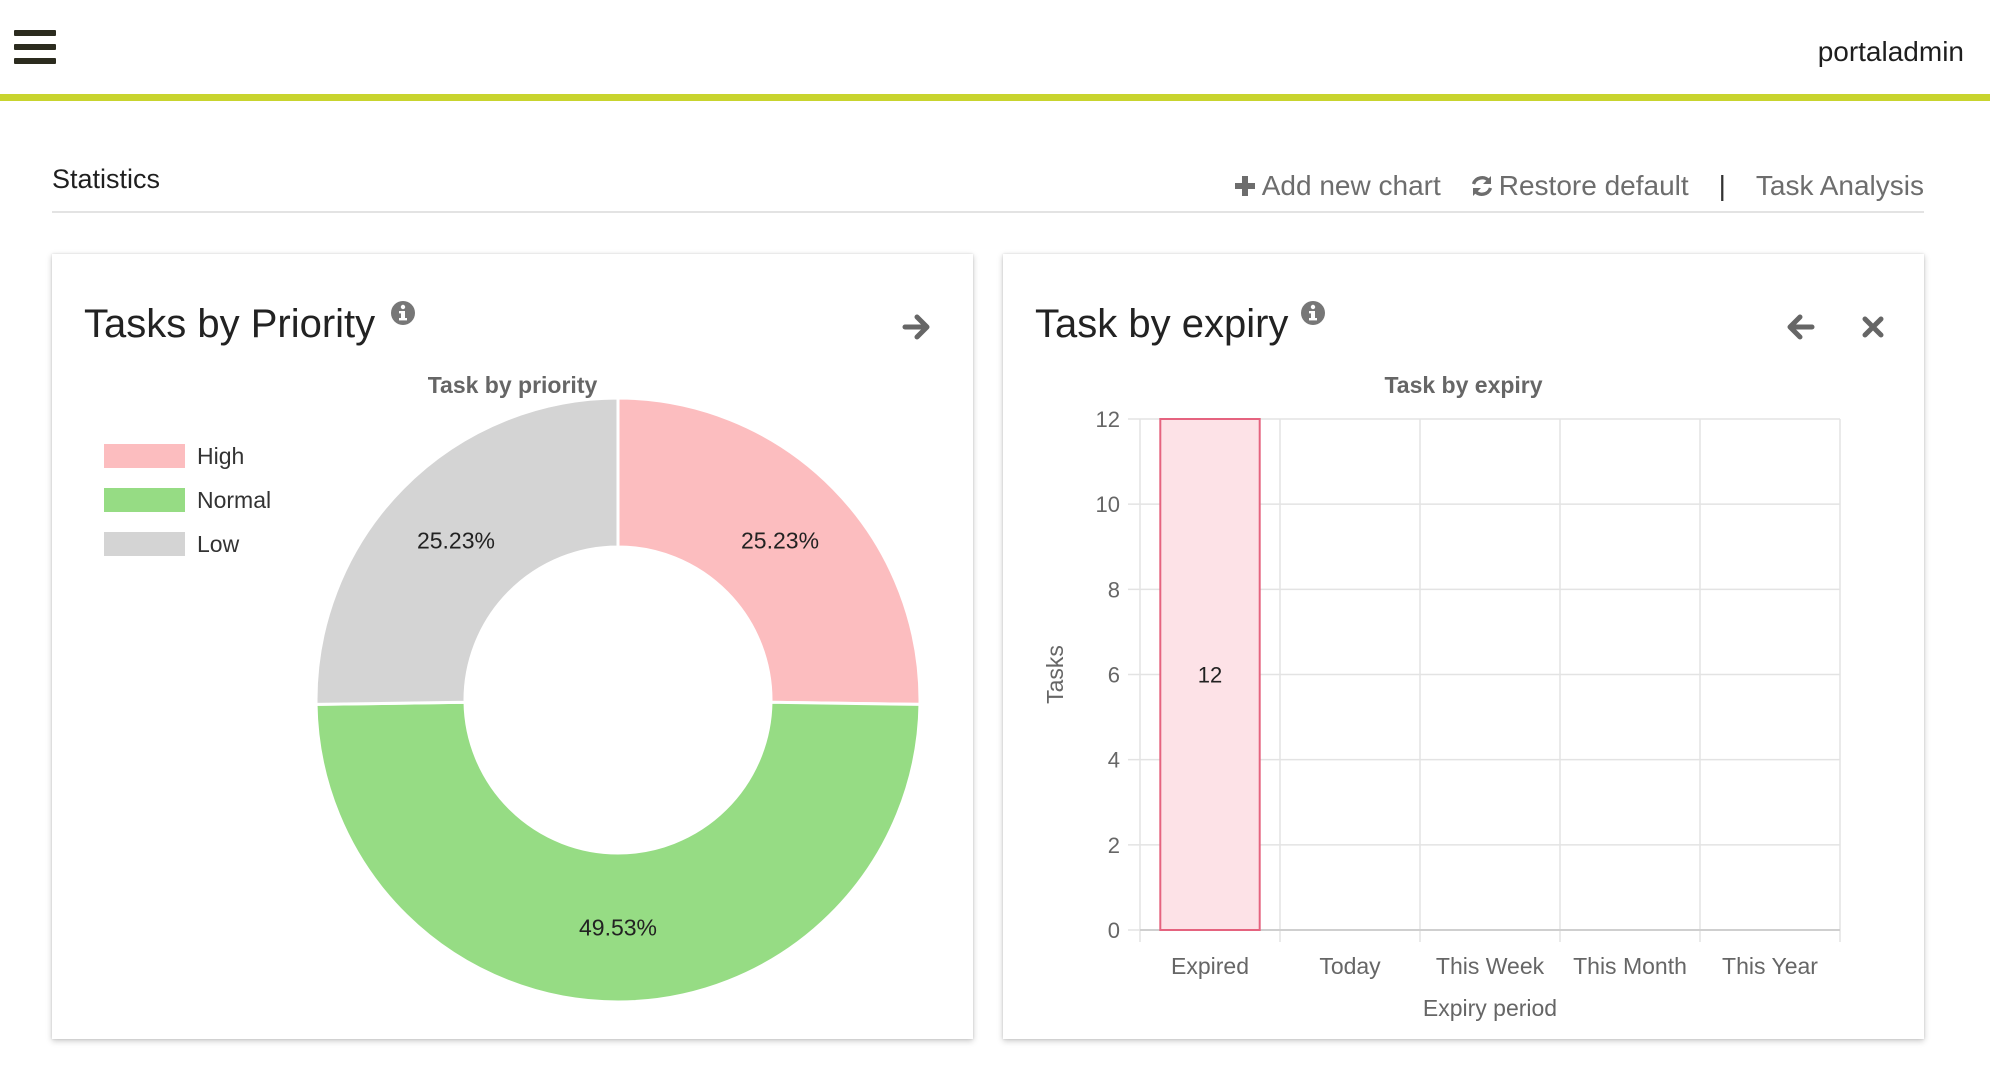 This screenshot has height=1087, width=1990. I want to click on hamburger-menu-icon, so click(35, 50).